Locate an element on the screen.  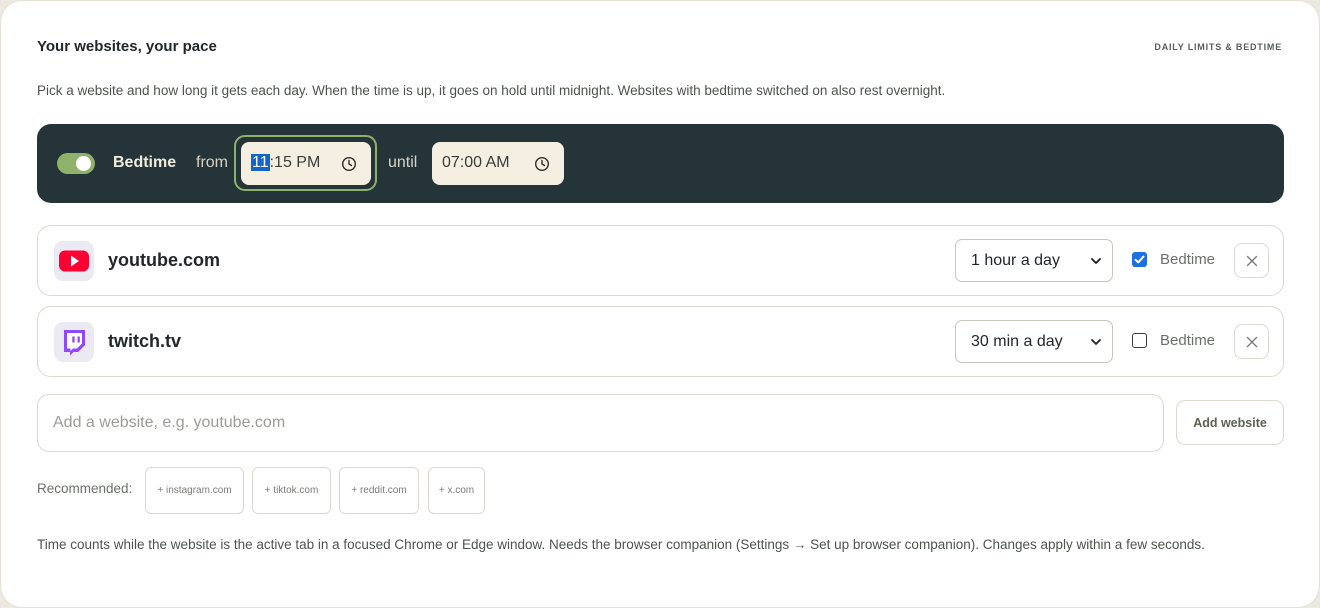
youtube-icon is located at coordinates (74, 261).